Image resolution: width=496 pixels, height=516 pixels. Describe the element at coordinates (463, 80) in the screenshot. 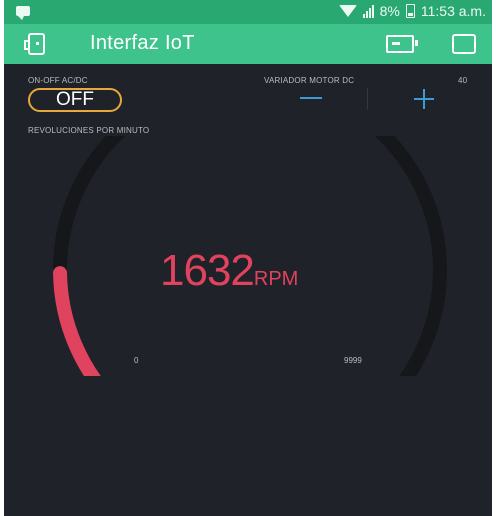

I see `stepper-value: 40` at that location.